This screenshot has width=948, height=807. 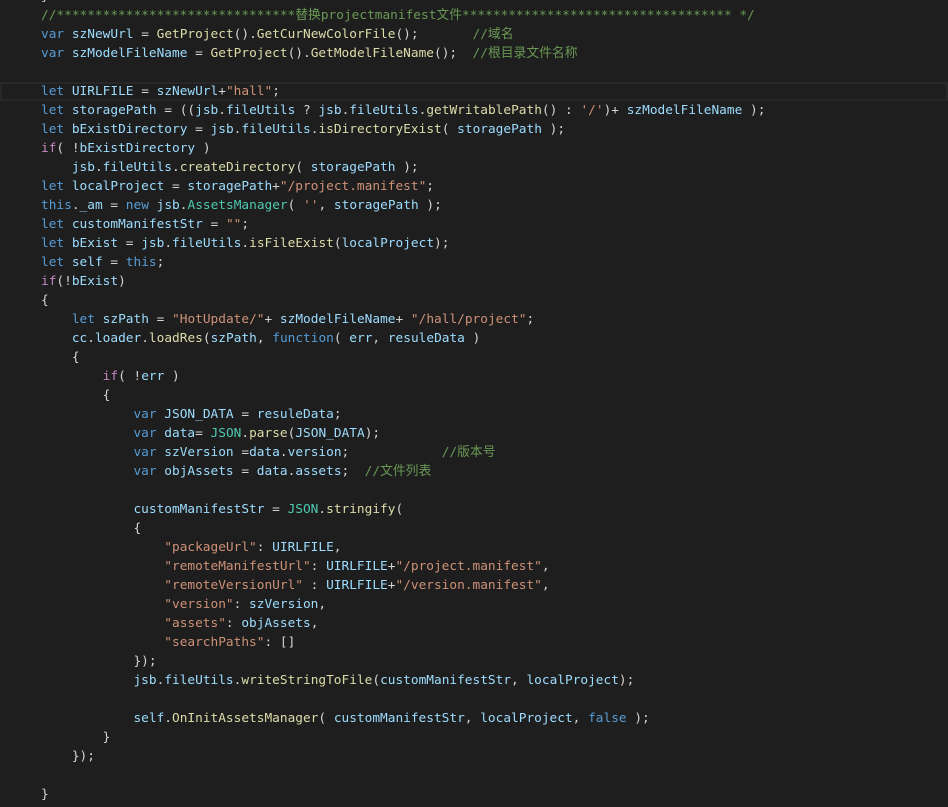 What do you see at coordinates (474, 452) in the screenshot?
I see `code-line: var szVersion =data.version; //版本号` at bounding box center [474, 452].